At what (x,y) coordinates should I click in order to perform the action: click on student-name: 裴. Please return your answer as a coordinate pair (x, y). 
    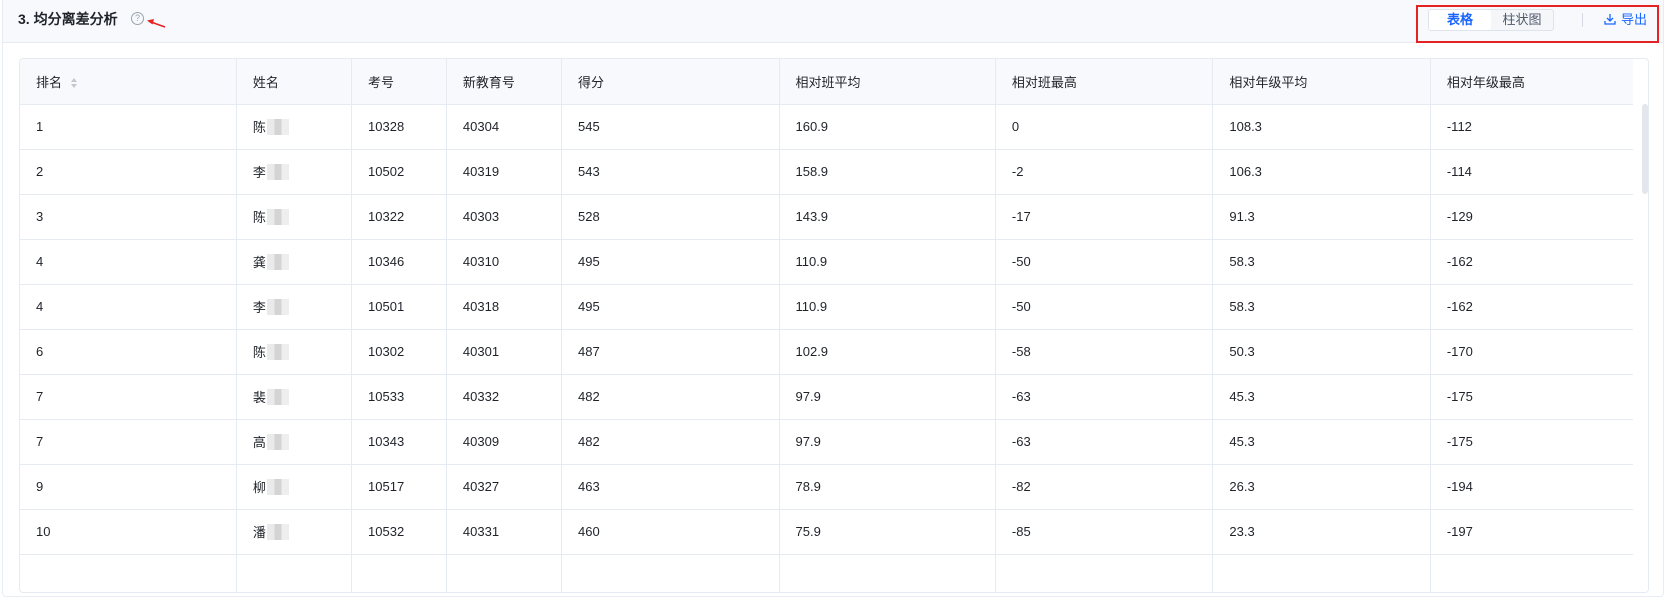
    Looking at the image, I should click on (259, 397).